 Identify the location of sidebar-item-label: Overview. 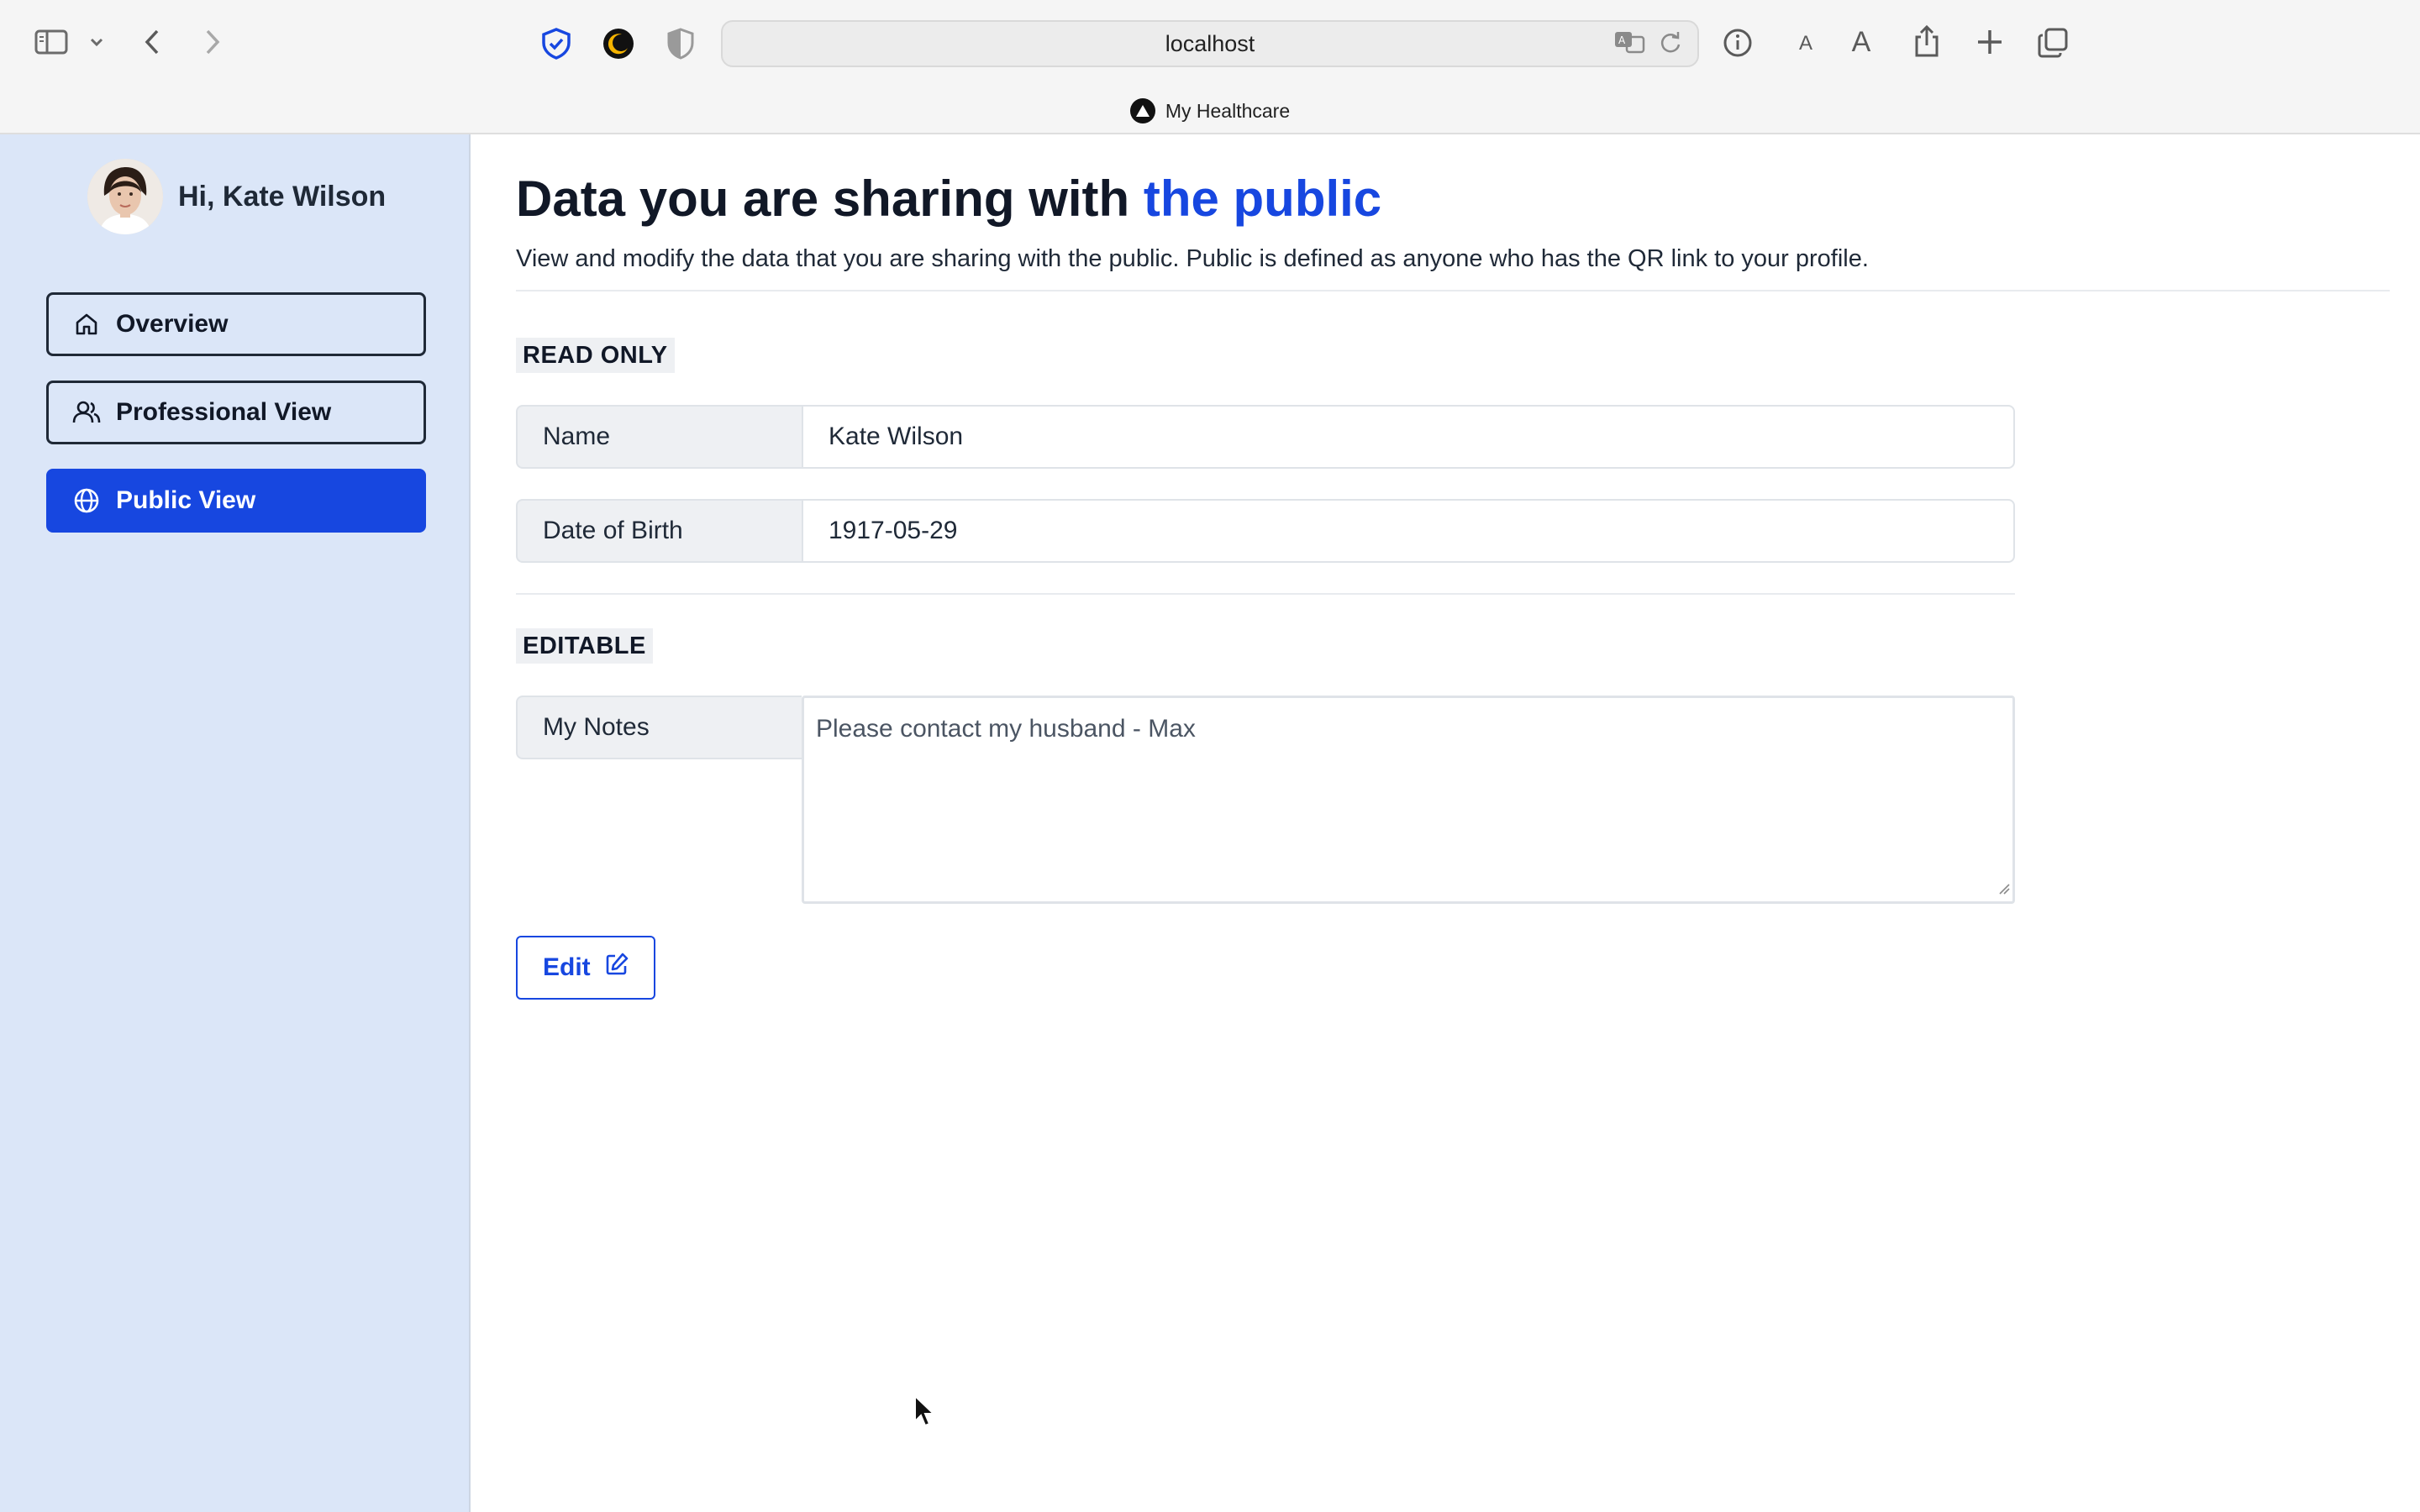
(172, 324).